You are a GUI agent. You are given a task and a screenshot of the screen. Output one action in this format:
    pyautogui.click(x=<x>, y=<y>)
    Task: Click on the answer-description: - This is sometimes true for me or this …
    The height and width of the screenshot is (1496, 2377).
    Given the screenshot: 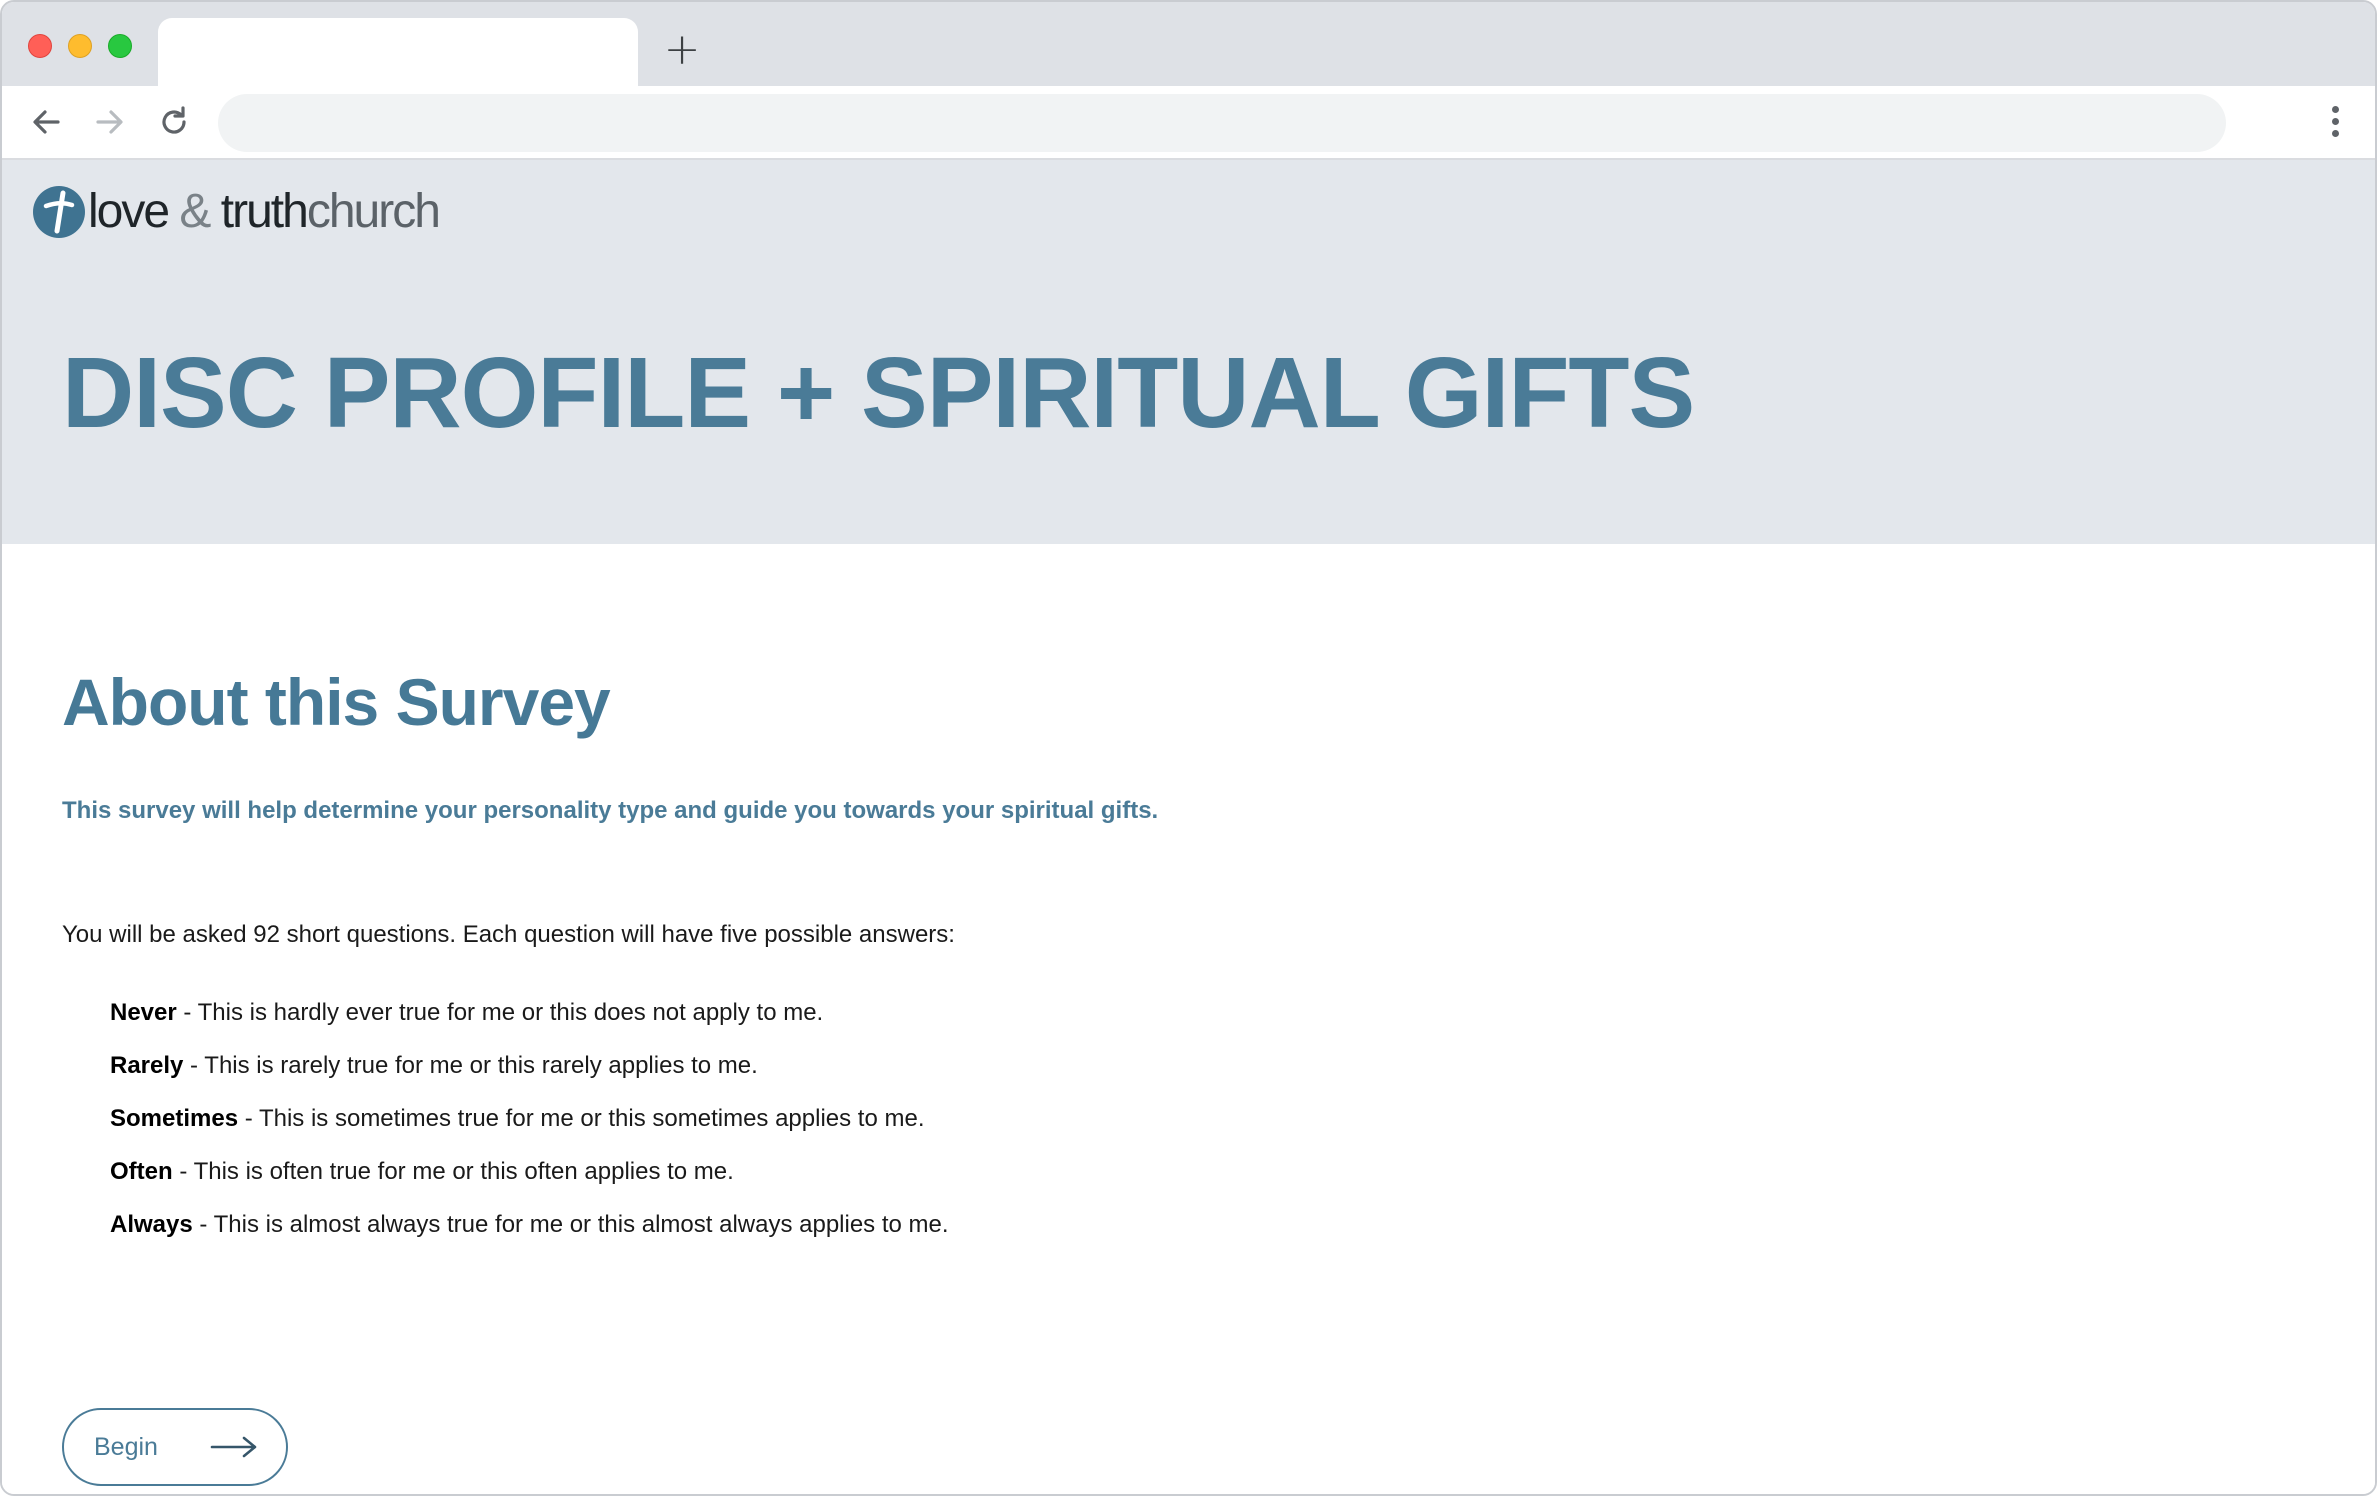 What is the action you would take?
    pyautogui.click(x=581, y=1118)
    